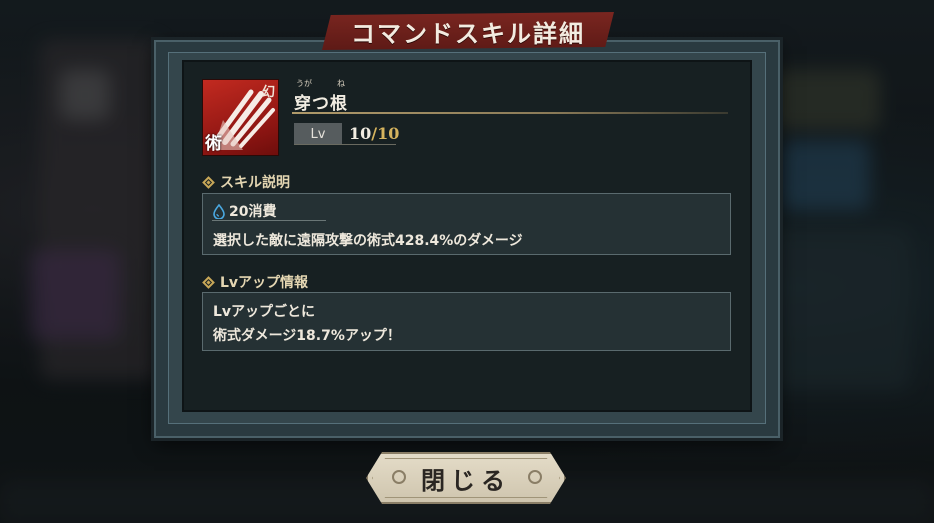 Image resolution: width=934 pixels, height=523 pixels. I want to click on claw-strike-icon: 幻 術, so click(240, 117).